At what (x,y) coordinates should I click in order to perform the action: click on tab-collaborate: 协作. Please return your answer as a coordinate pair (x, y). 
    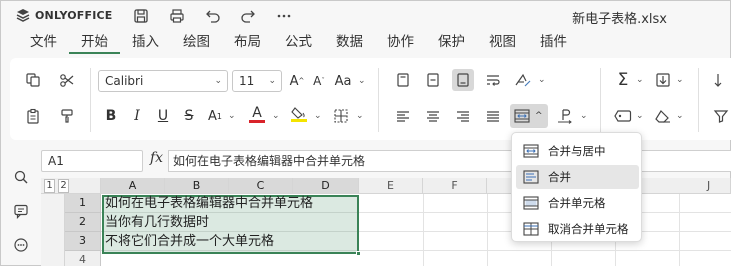
    Looking at the image, I should click on (400, 43).